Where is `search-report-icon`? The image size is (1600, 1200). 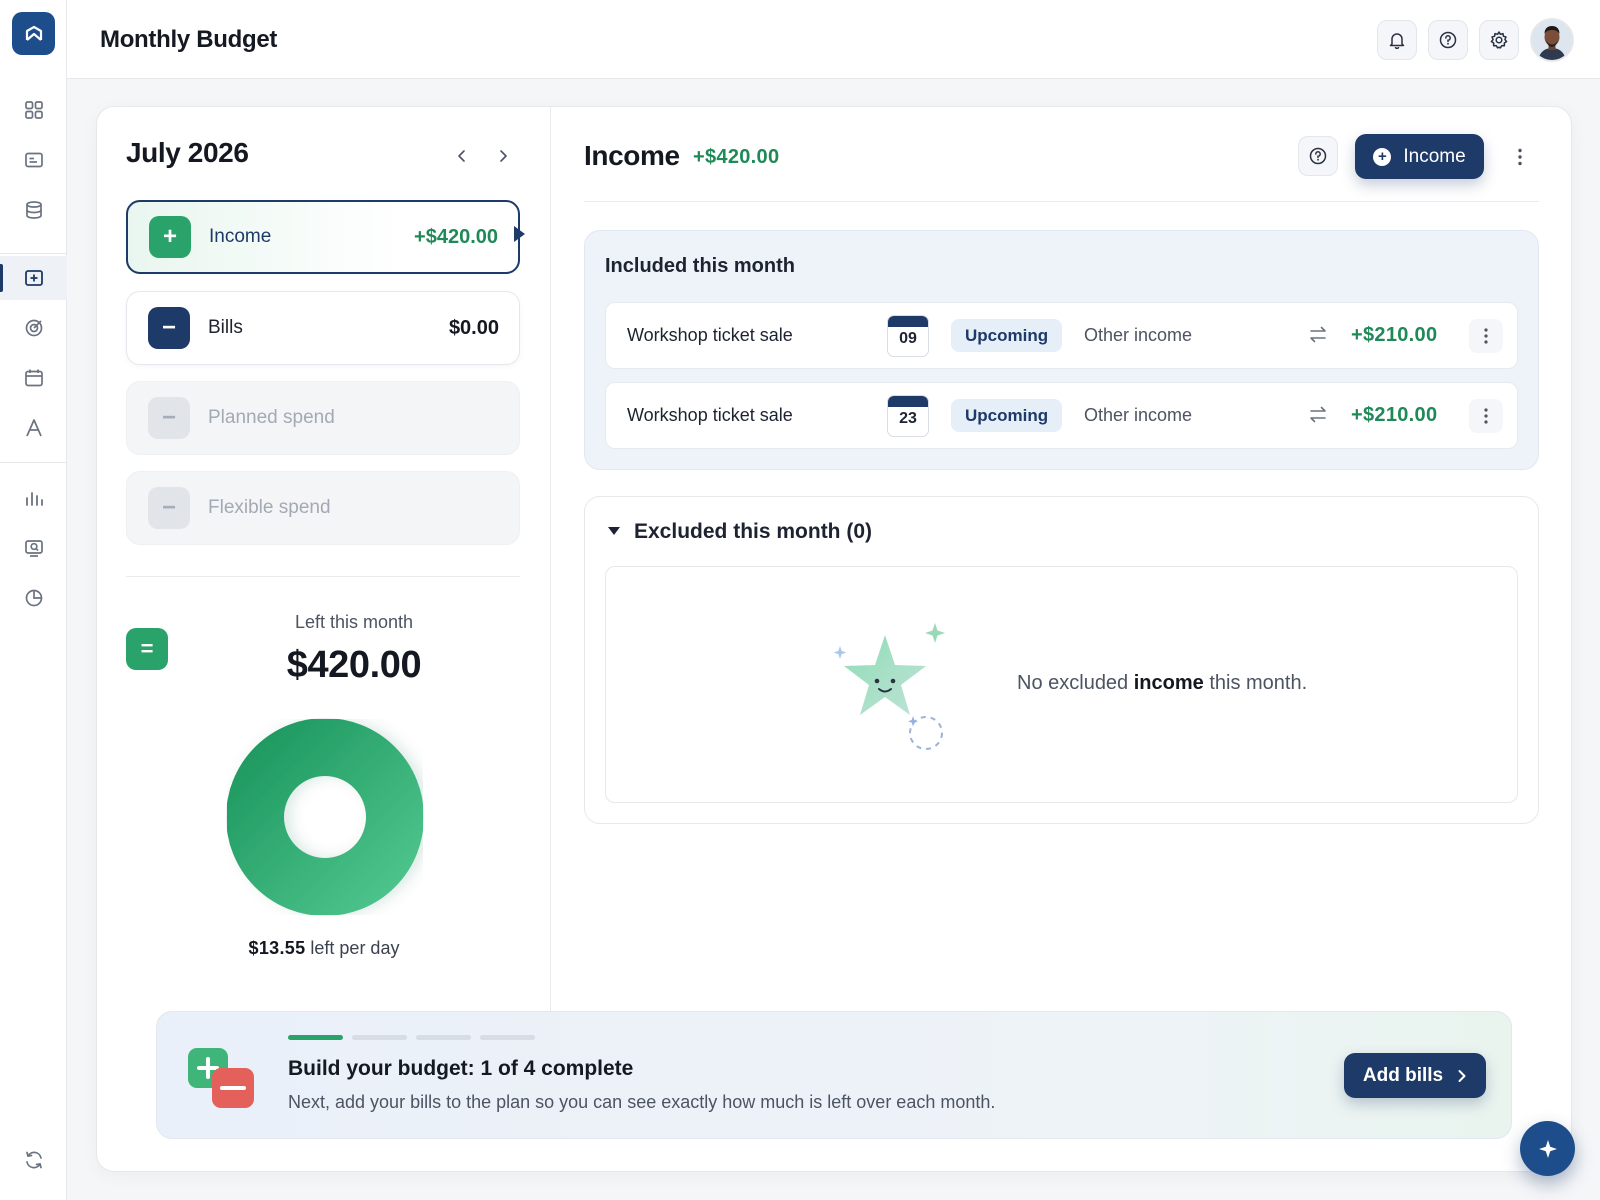
search-report-icon is located at coordinates (33, 548).